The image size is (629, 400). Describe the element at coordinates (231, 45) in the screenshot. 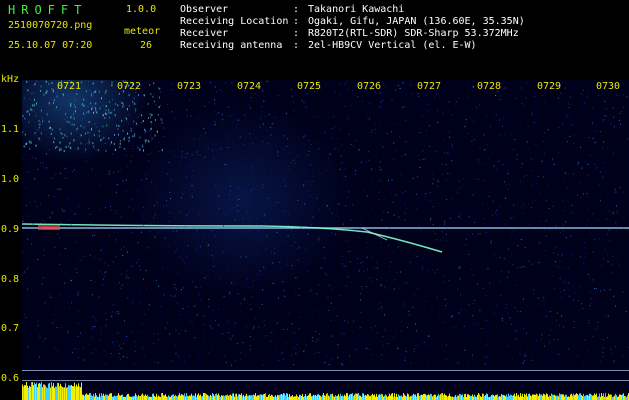

I see `info-label-antenna: Receiving antenna` at that location.